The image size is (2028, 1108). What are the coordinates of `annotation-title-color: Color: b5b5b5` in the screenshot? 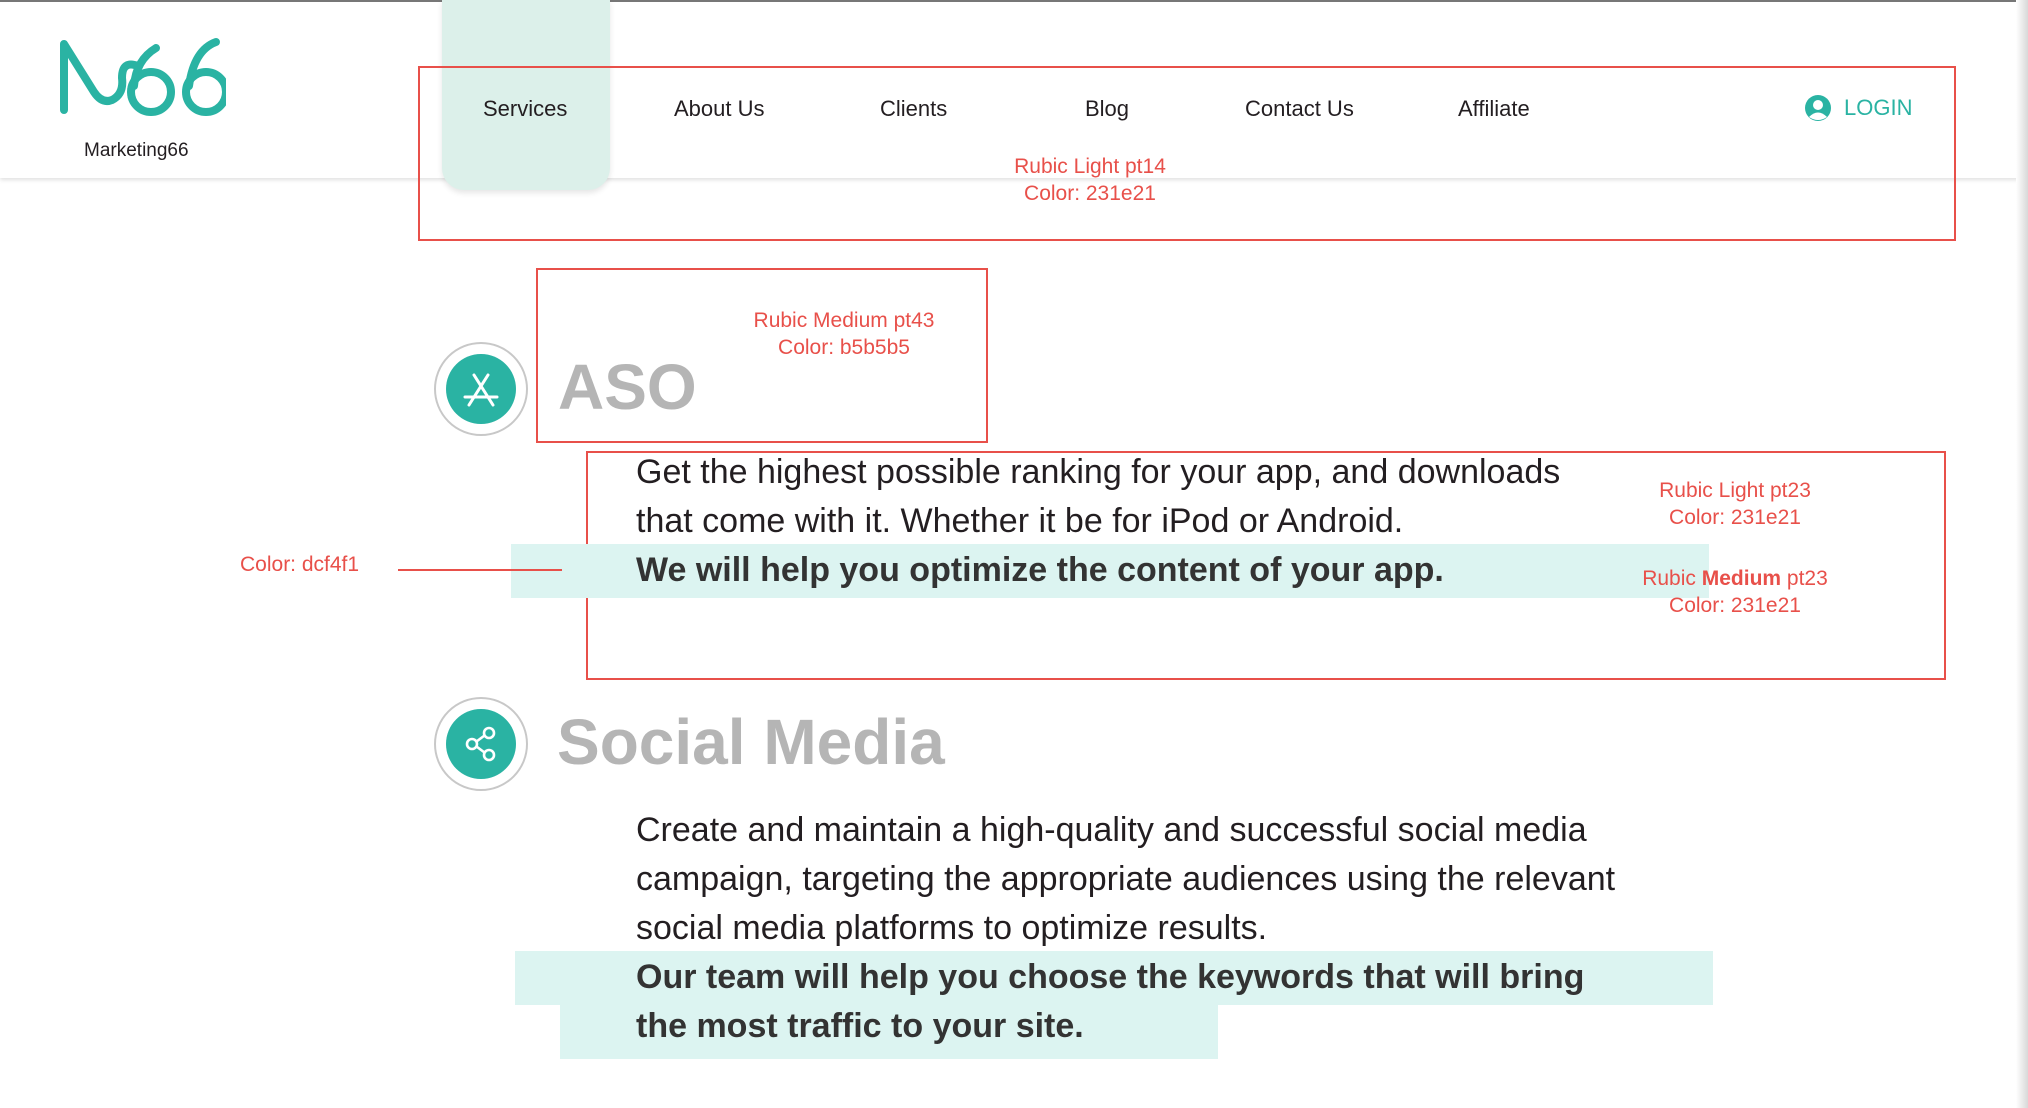 It's located at (844, 347).